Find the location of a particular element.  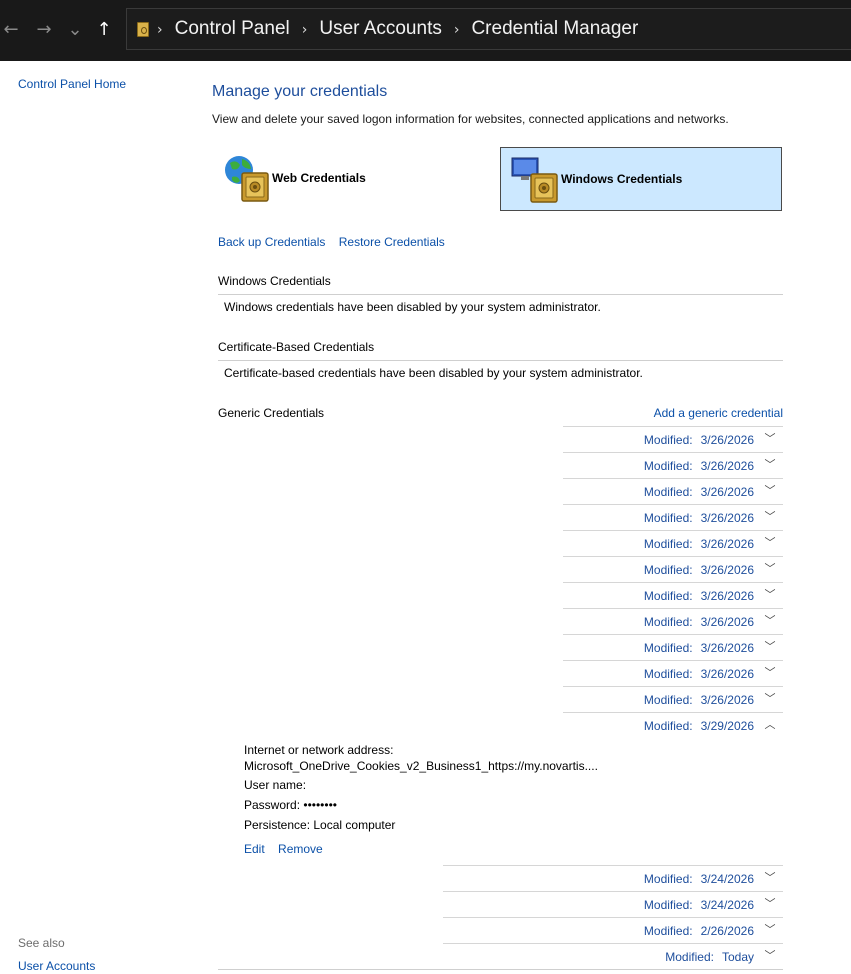

credential-manager-icon is located at coordinates (143, 29).